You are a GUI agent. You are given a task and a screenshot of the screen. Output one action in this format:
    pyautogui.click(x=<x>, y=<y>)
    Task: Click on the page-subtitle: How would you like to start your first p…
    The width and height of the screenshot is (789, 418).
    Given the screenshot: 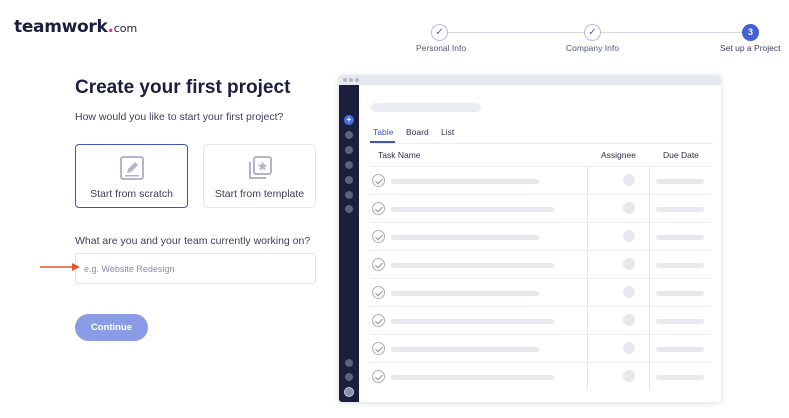 What is the action you would take?
    pyautogui.click(x=179, y=117)
    